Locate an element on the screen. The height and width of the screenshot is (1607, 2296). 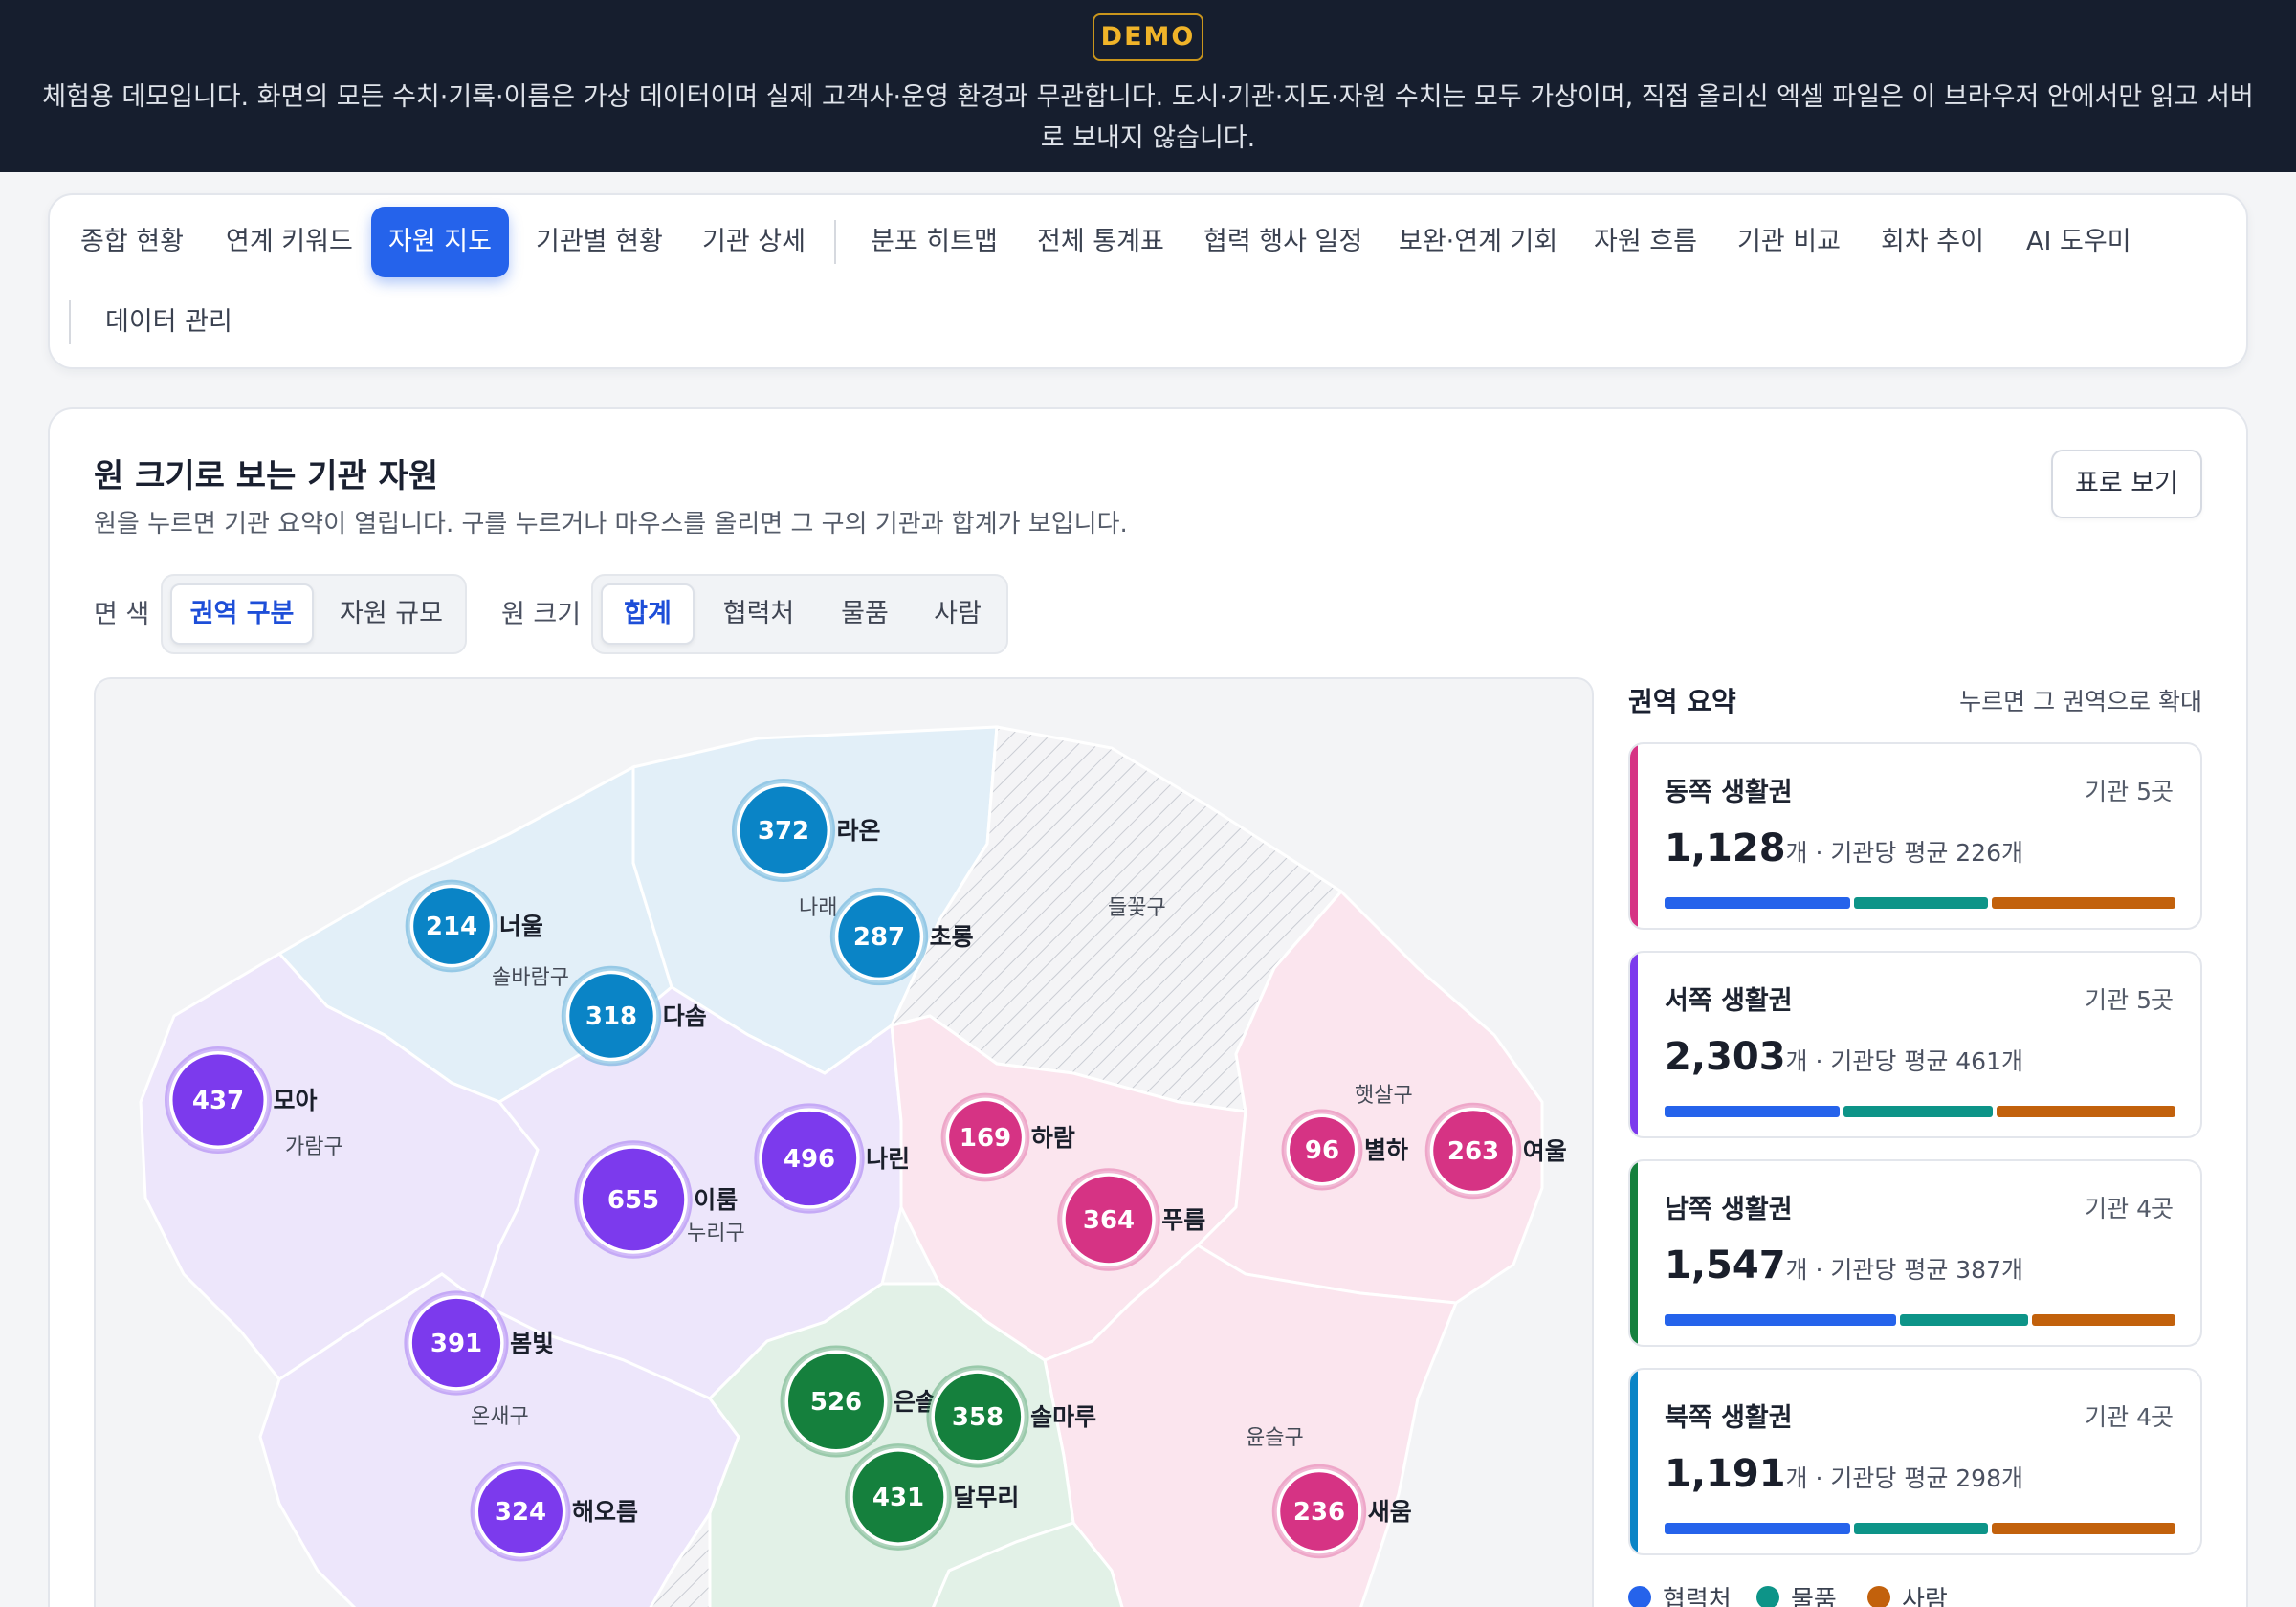
district-label: 누리구 is located at coordinates (716, 1233).